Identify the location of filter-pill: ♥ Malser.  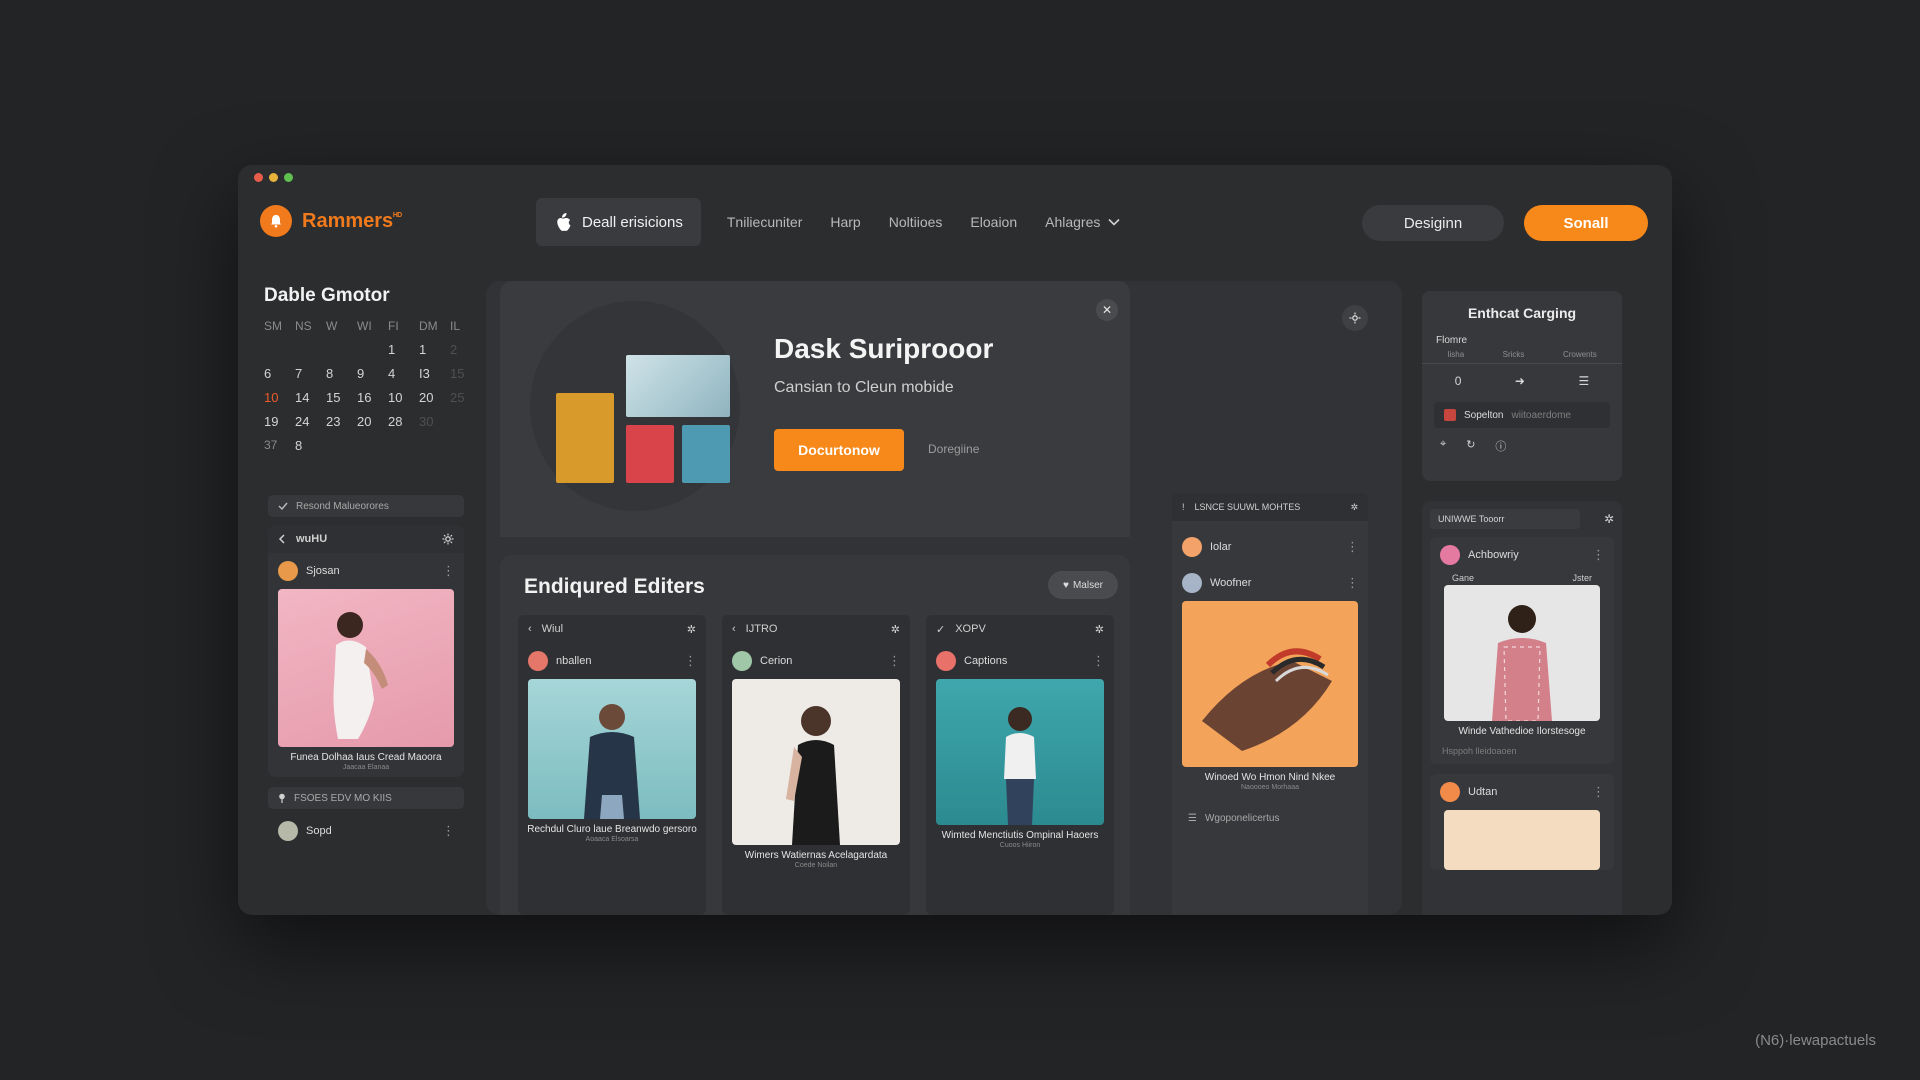
(1083, 585).